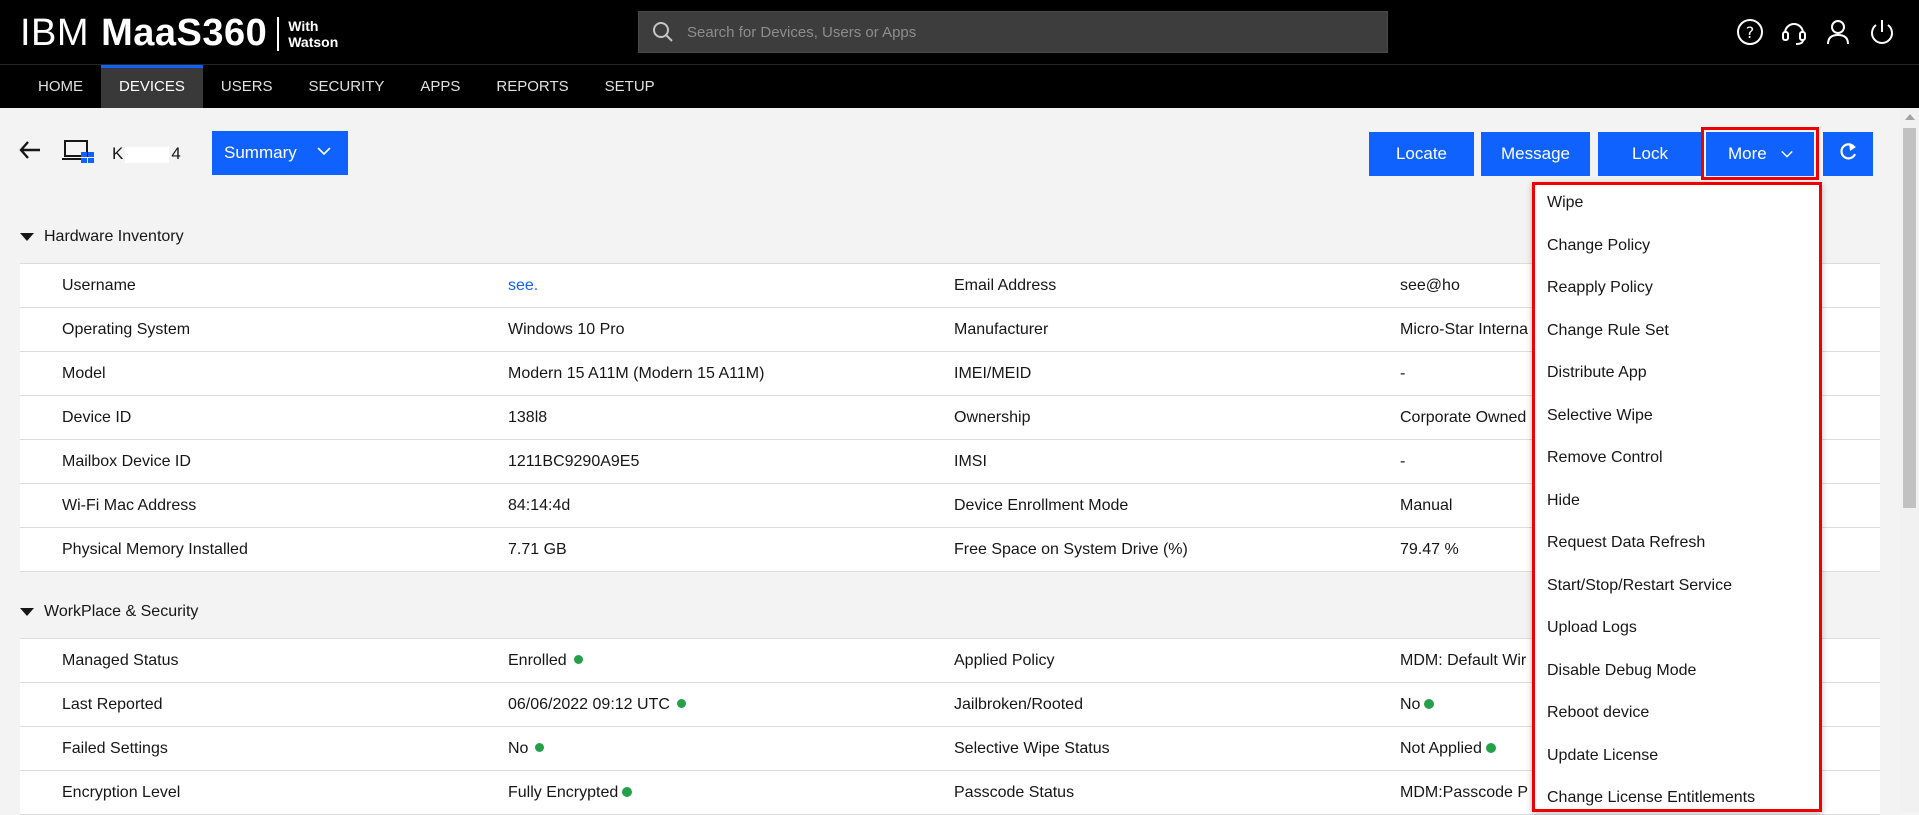 The width and height of the screenshot is (1919, 815). Describe the element at coordinates (184, 33) in the screenshot. I see `brand-product: MaaS360` at that location.